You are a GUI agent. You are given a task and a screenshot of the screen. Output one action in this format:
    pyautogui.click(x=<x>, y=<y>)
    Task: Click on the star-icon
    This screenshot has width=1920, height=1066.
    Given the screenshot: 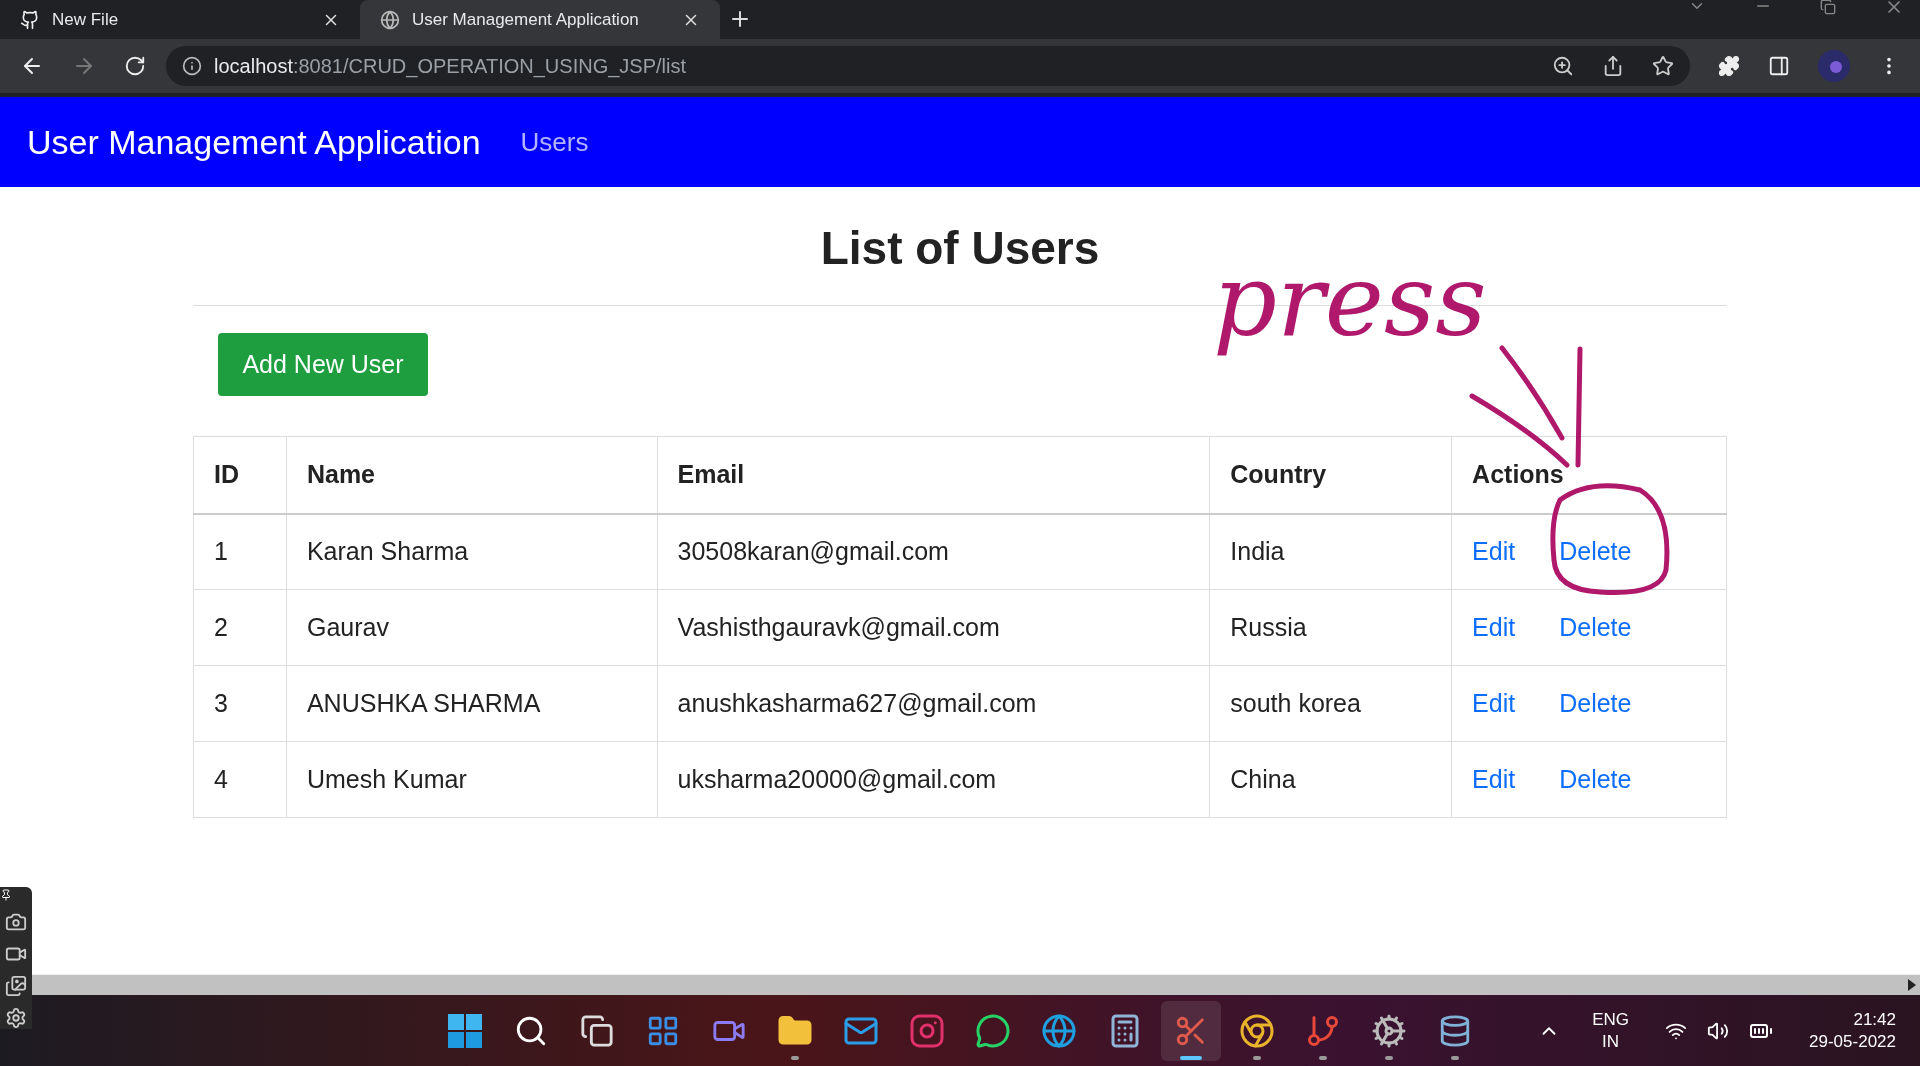 What is the action you would take?
    pyautogui.click(x=1663, y=66)
    